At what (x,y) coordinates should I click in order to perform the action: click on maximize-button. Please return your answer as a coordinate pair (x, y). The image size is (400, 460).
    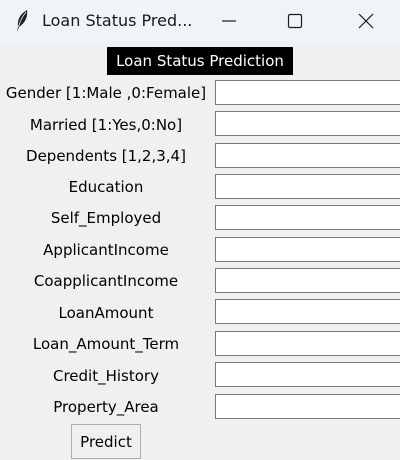
    Looking at the image, I should click on (295, 21).